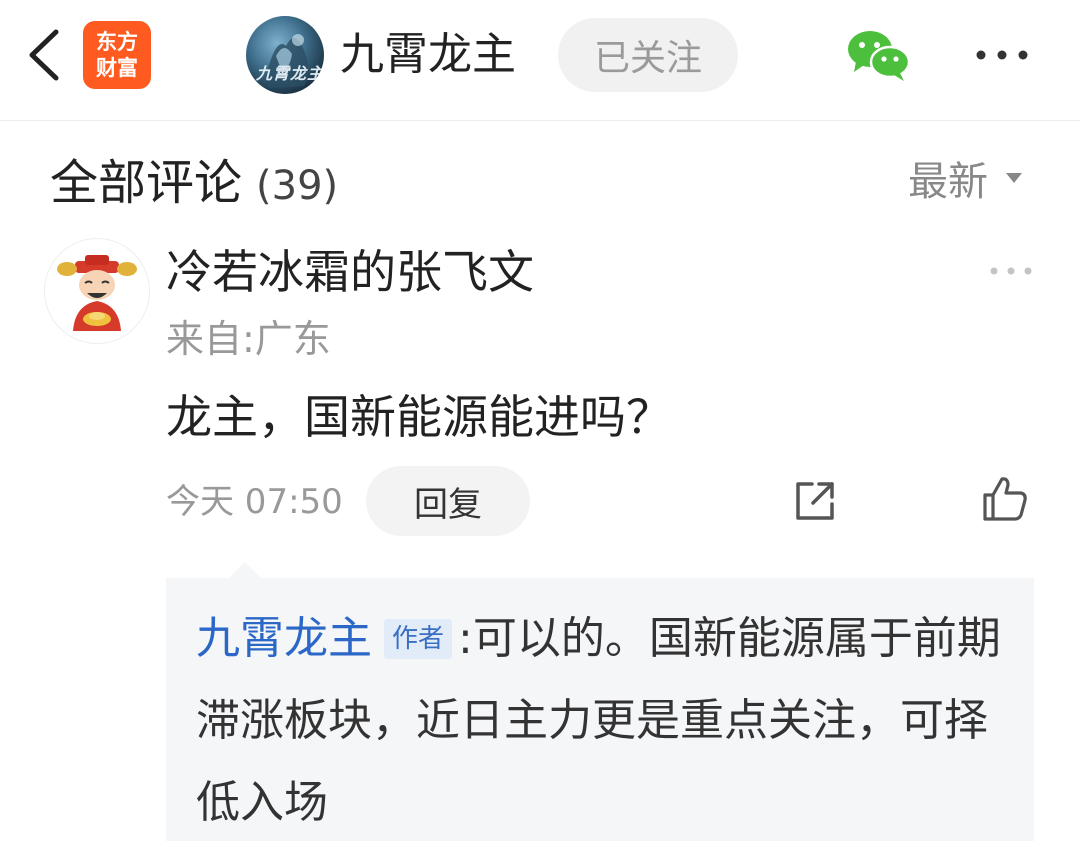 This screenshot has width=1080, height=844. Describe the element at coordinates (285, 55) in the screenshot. I see `author-avatar: 九霄龙主` at that location.